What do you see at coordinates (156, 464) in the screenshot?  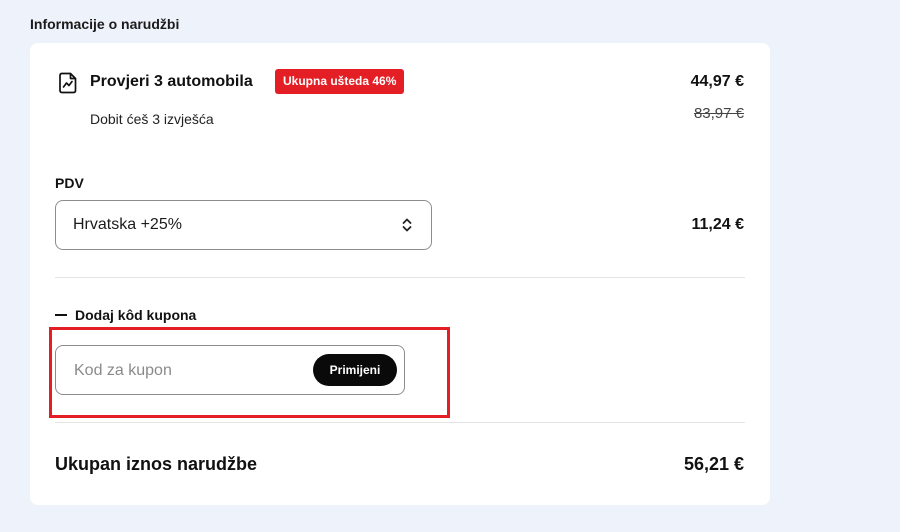 I see `total-label: Ukupan iznos narudžbe` at bounding box center [156, 464].